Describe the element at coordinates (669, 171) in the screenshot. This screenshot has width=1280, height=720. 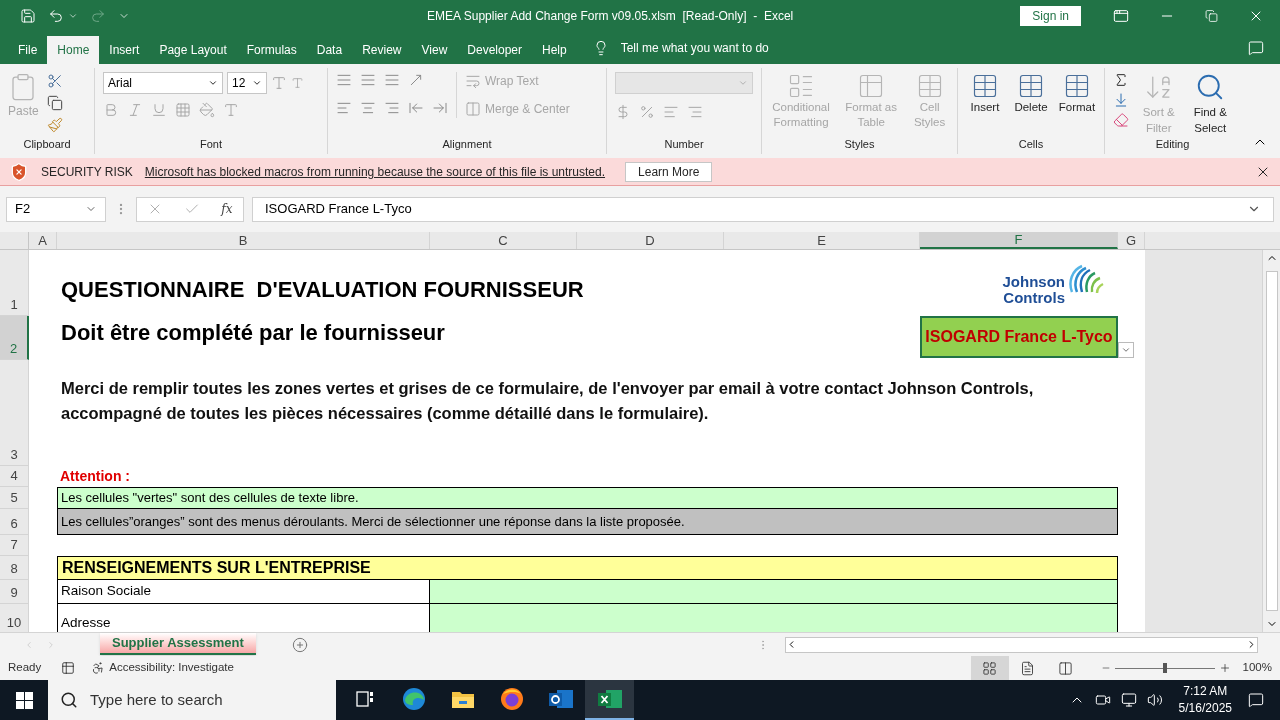
I see `learn-more-button: Learn More` at that location.